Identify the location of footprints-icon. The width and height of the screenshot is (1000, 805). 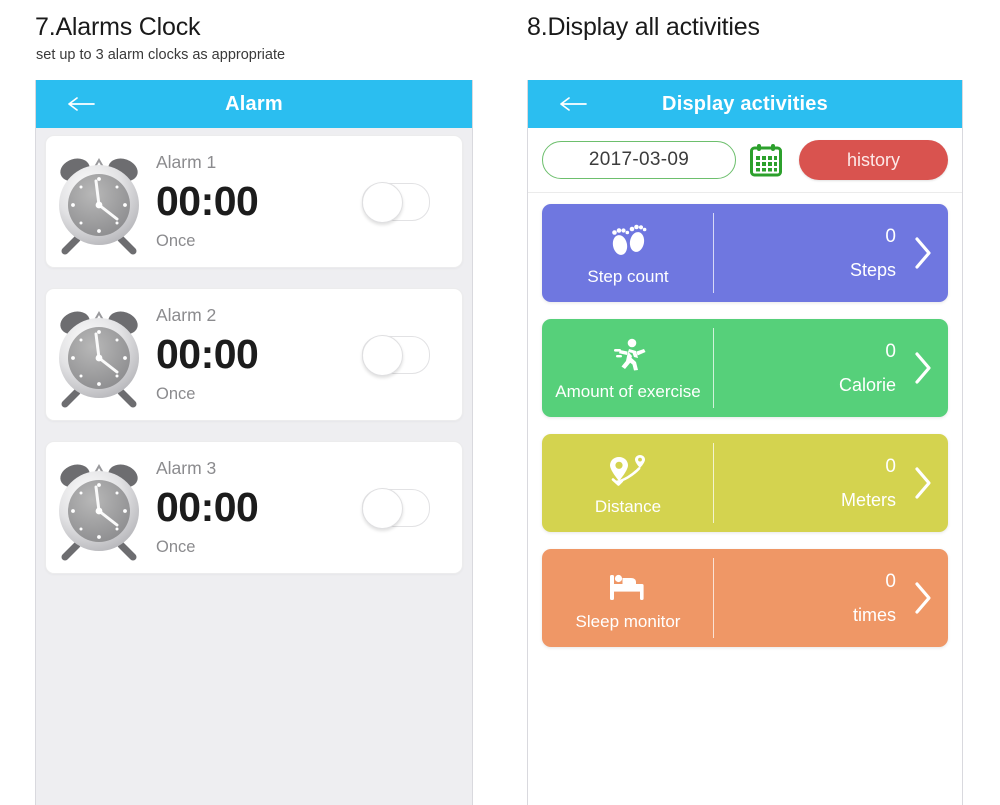
(629, 239).